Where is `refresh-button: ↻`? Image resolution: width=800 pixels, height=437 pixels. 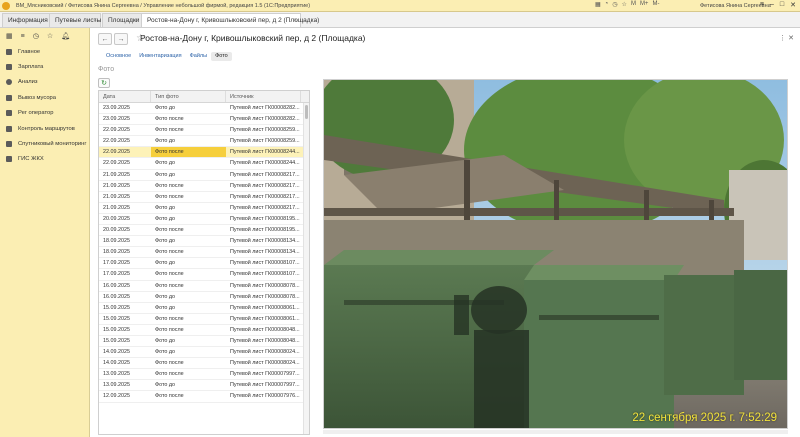
refresh-button: ↻ is located at coordinates (104, 83).